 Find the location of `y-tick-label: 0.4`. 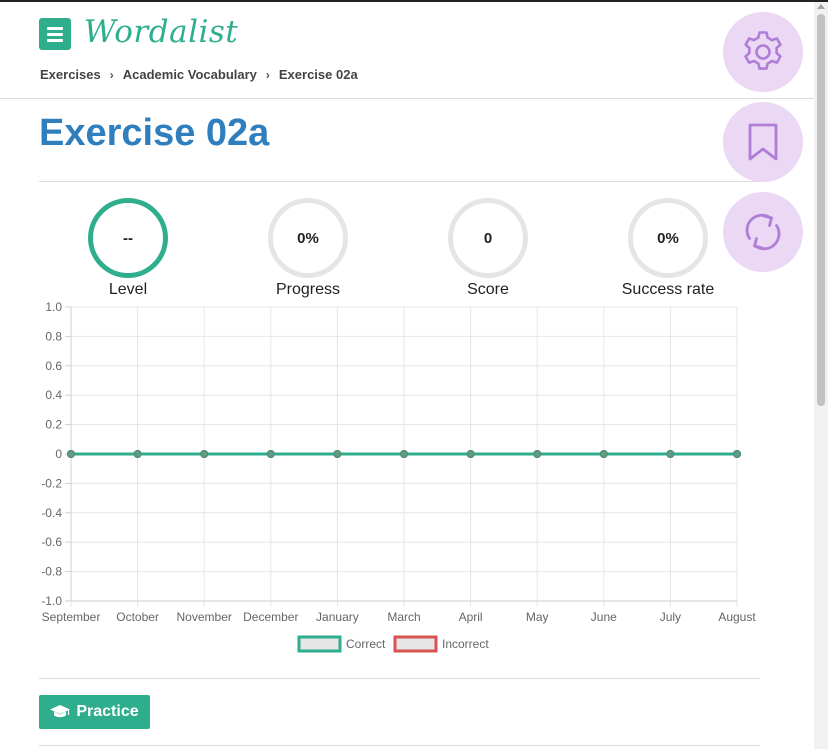

y-tick-label: 0.4 is located at coordinates (53, 395).